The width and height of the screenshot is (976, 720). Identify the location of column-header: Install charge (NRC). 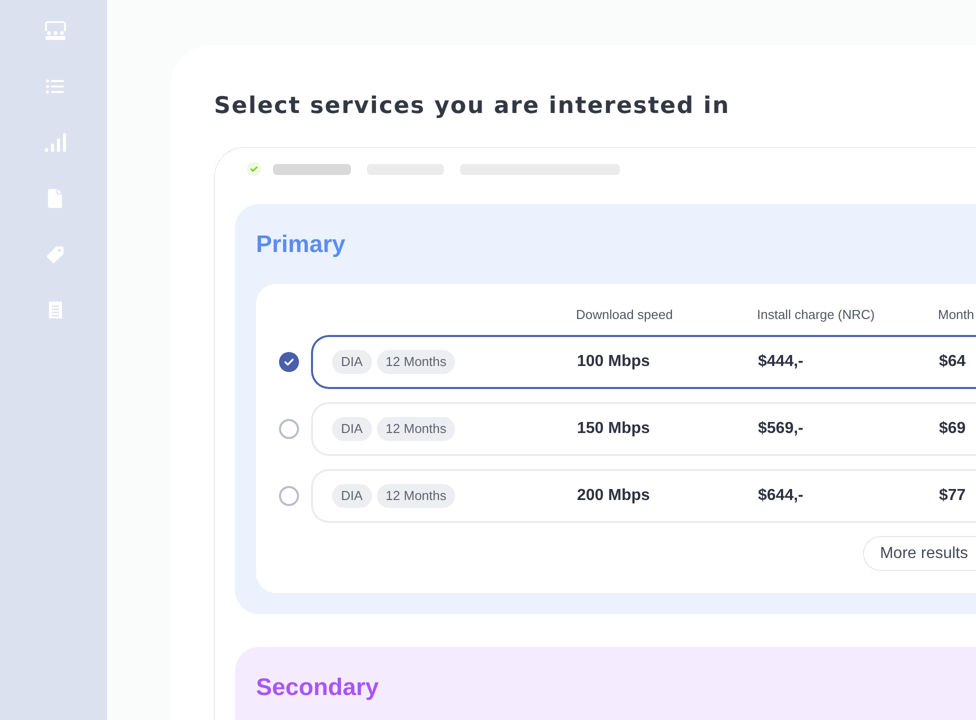
(816, 315).